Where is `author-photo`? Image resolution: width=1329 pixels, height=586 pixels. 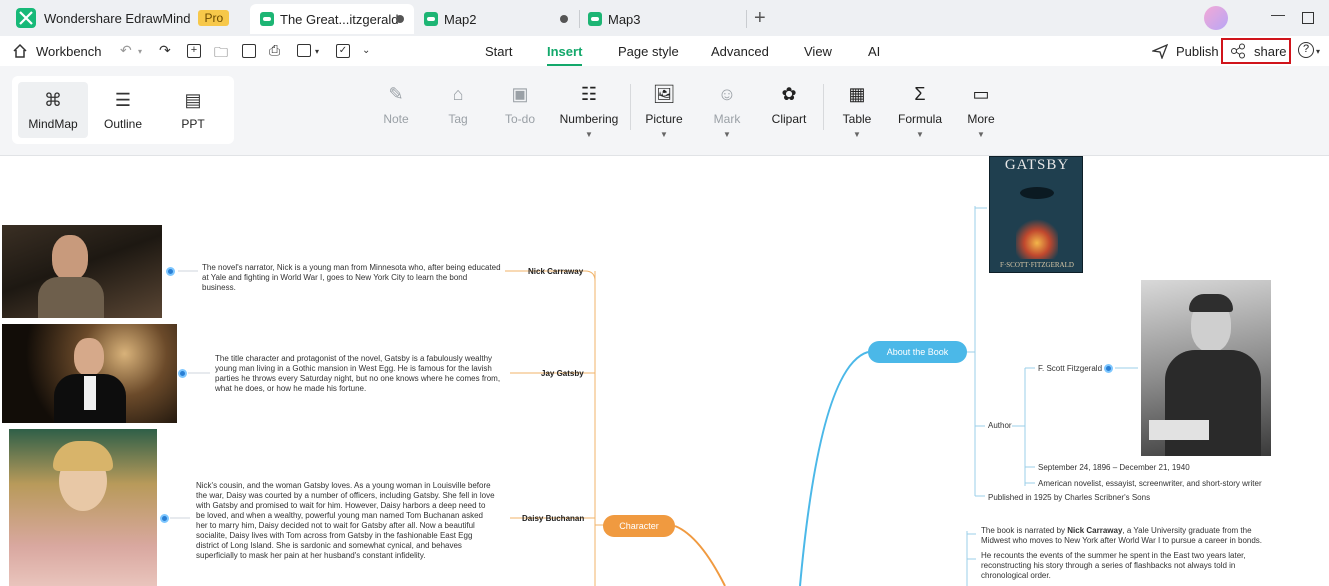
author-photo is located at coordinates (1206, 368).